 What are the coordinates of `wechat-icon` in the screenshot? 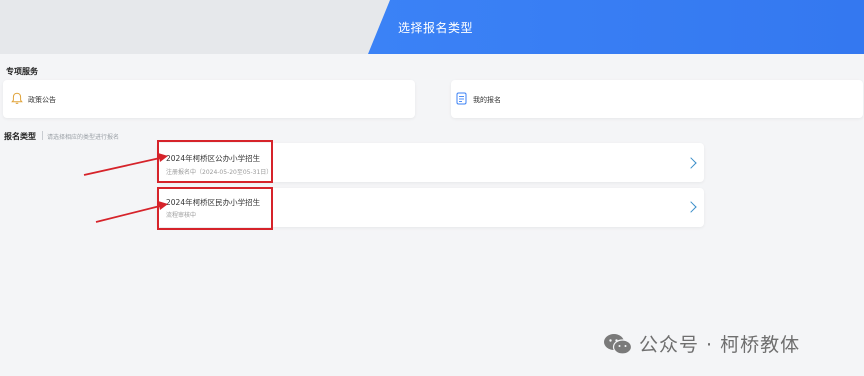 It's located at (618, 344).